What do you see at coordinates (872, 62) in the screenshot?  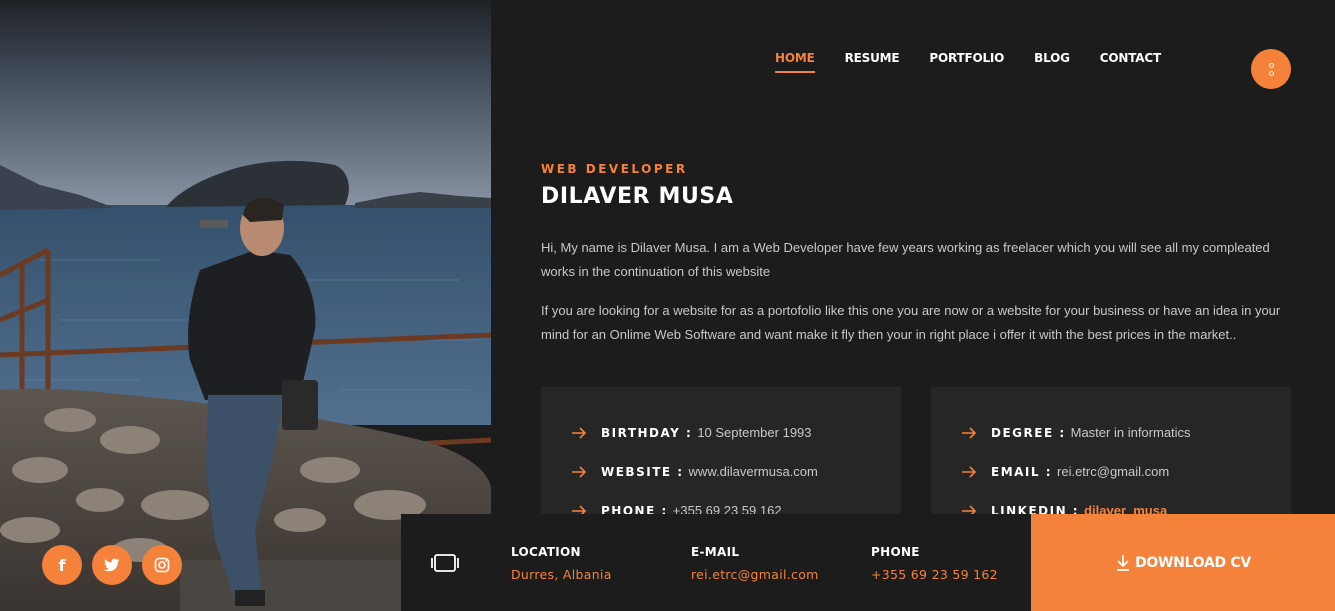 I see `nav-resume: RESUME` at bounding box center [872, 62].